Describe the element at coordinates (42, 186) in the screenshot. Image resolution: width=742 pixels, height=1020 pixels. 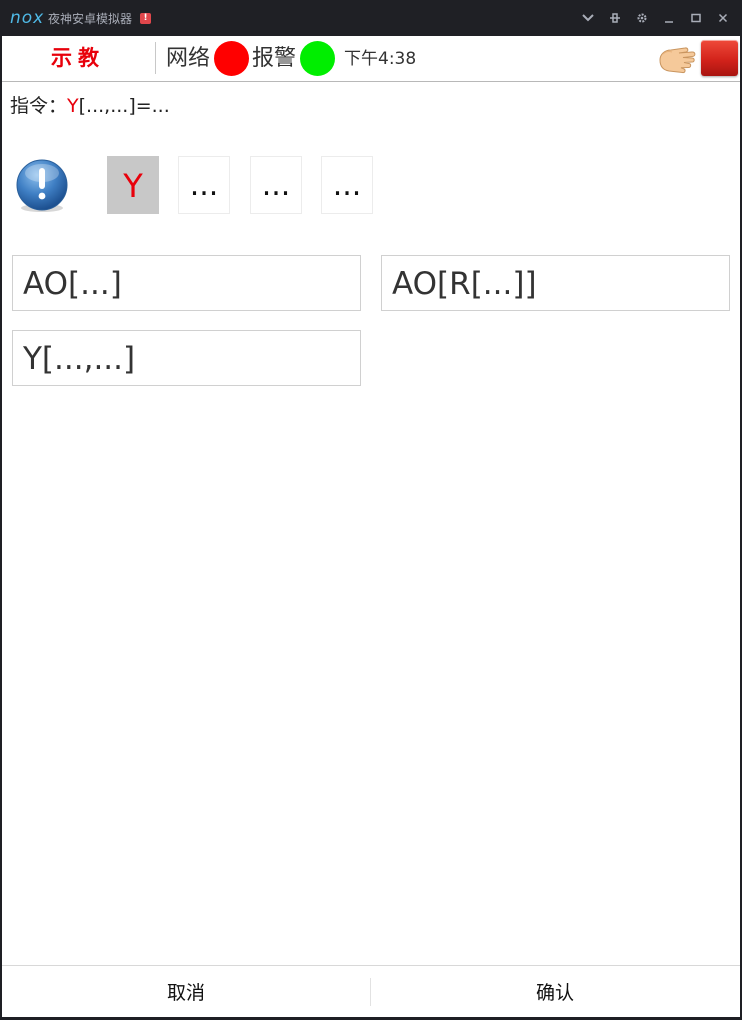
I see `info-icon` at that location.